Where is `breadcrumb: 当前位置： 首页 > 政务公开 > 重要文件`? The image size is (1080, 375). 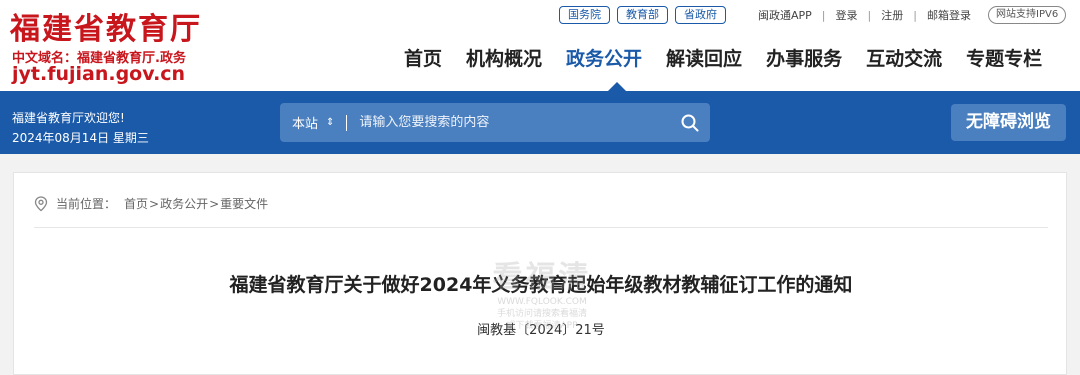 breadcrumb: 当前位置： 首页 > 政务公开 > 重要文件 is located at coordinates (151, 203).